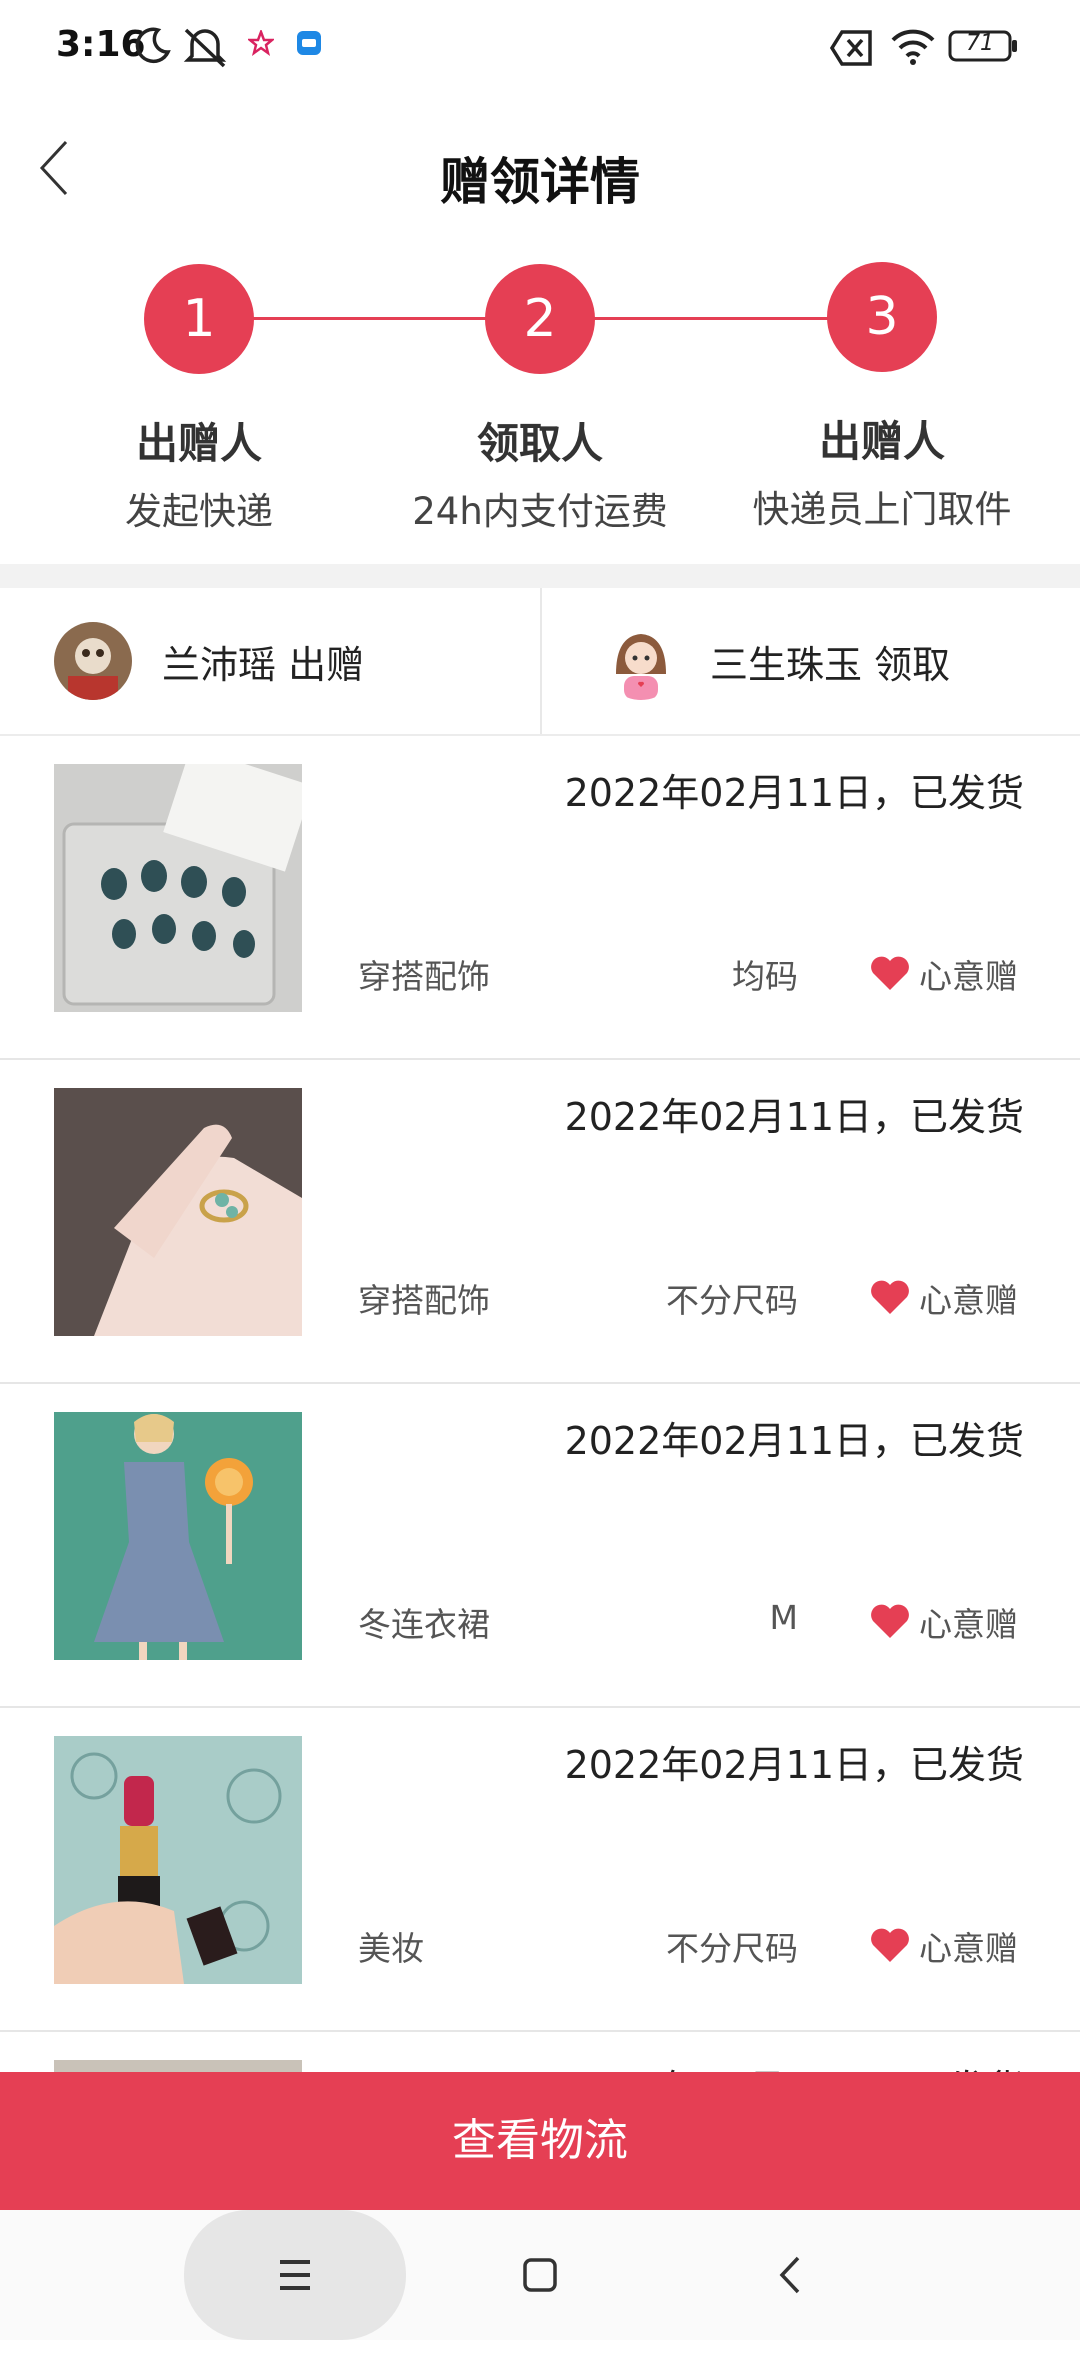  Describe the element at coordinates (261, 44) in the screenshot. I see `star-icon` at that location.